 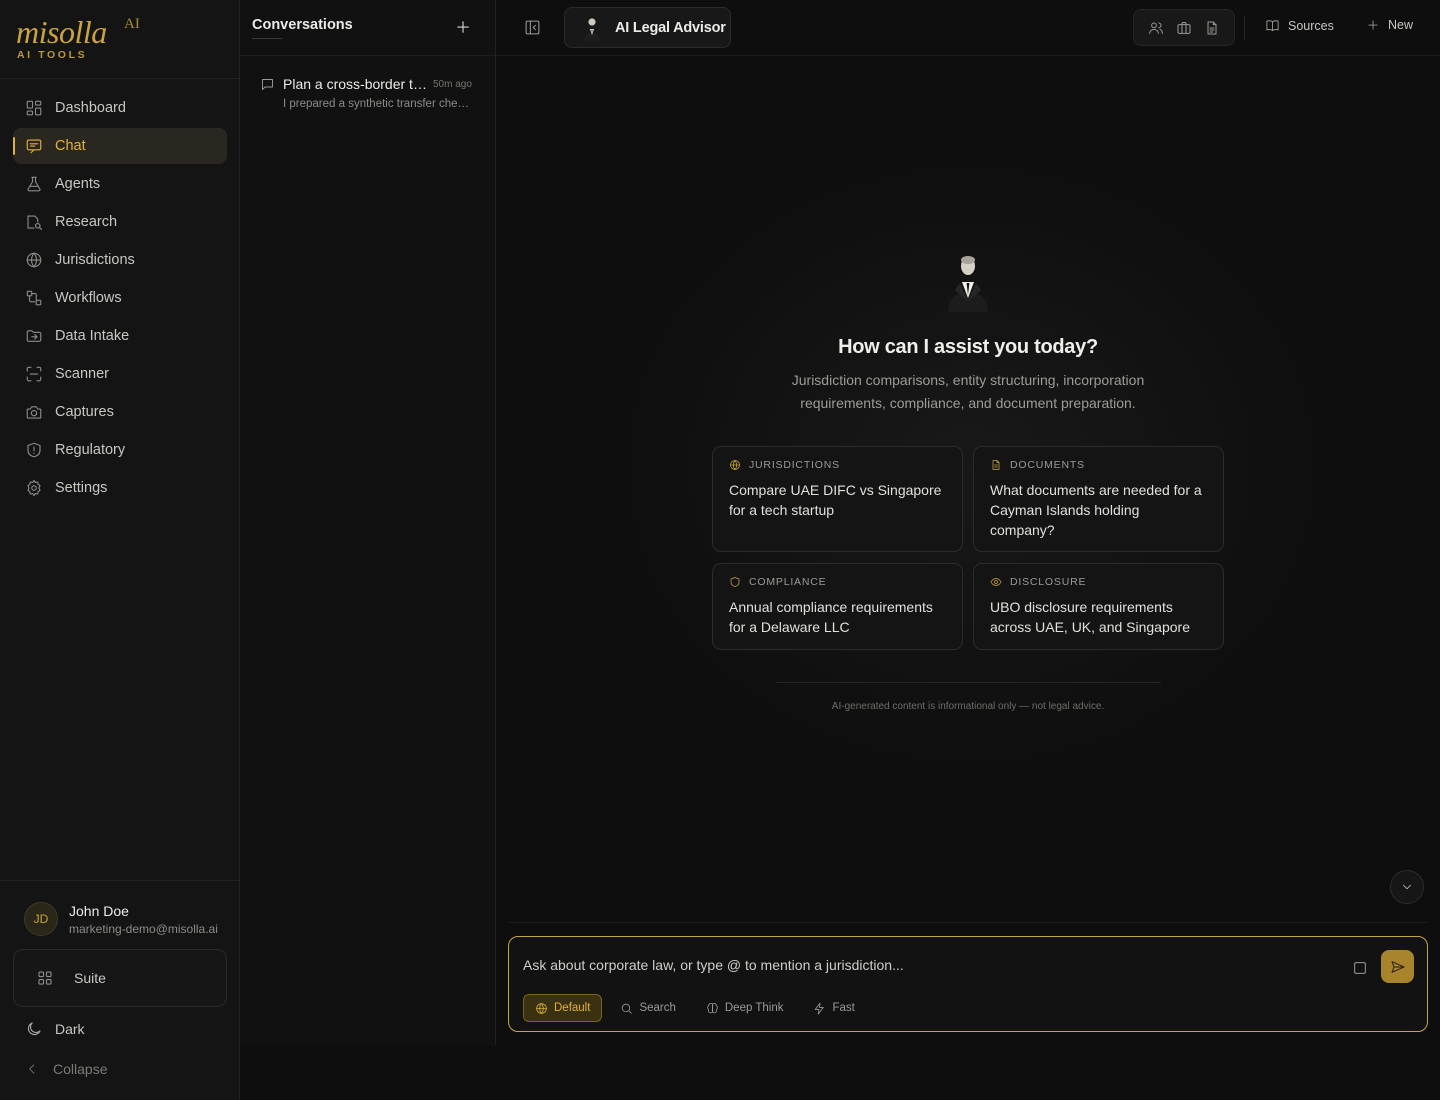 What do you see at coordinates (1098, 465) in the screenshot?
I see `card-header: DOCUMENTS` at bounding box center [1098, 465].